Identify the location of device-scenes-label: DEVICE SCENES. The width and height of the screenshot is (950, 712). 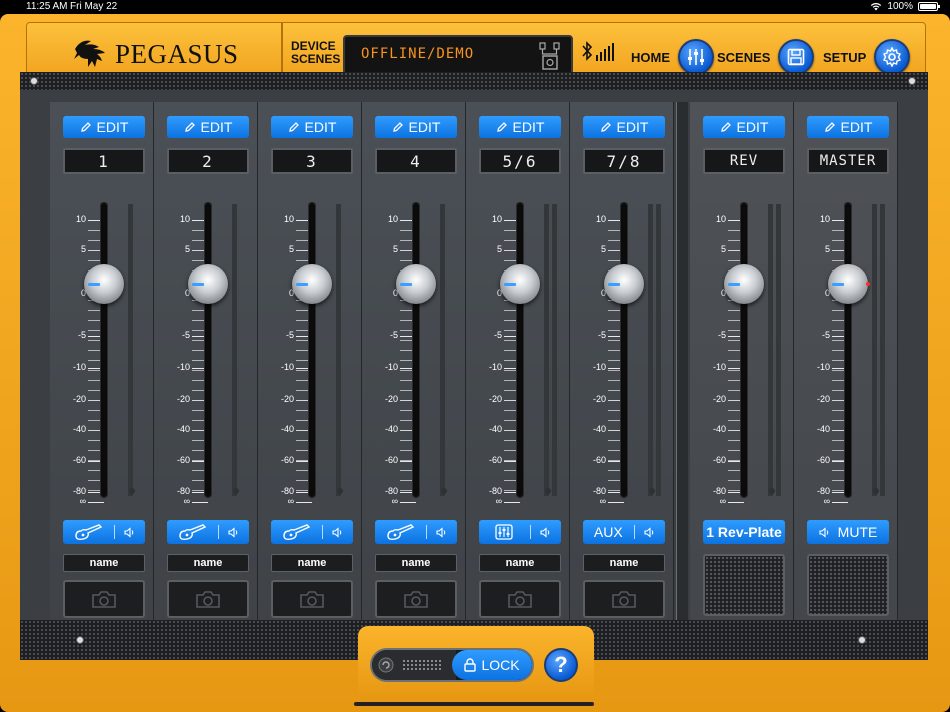
(316, 52).